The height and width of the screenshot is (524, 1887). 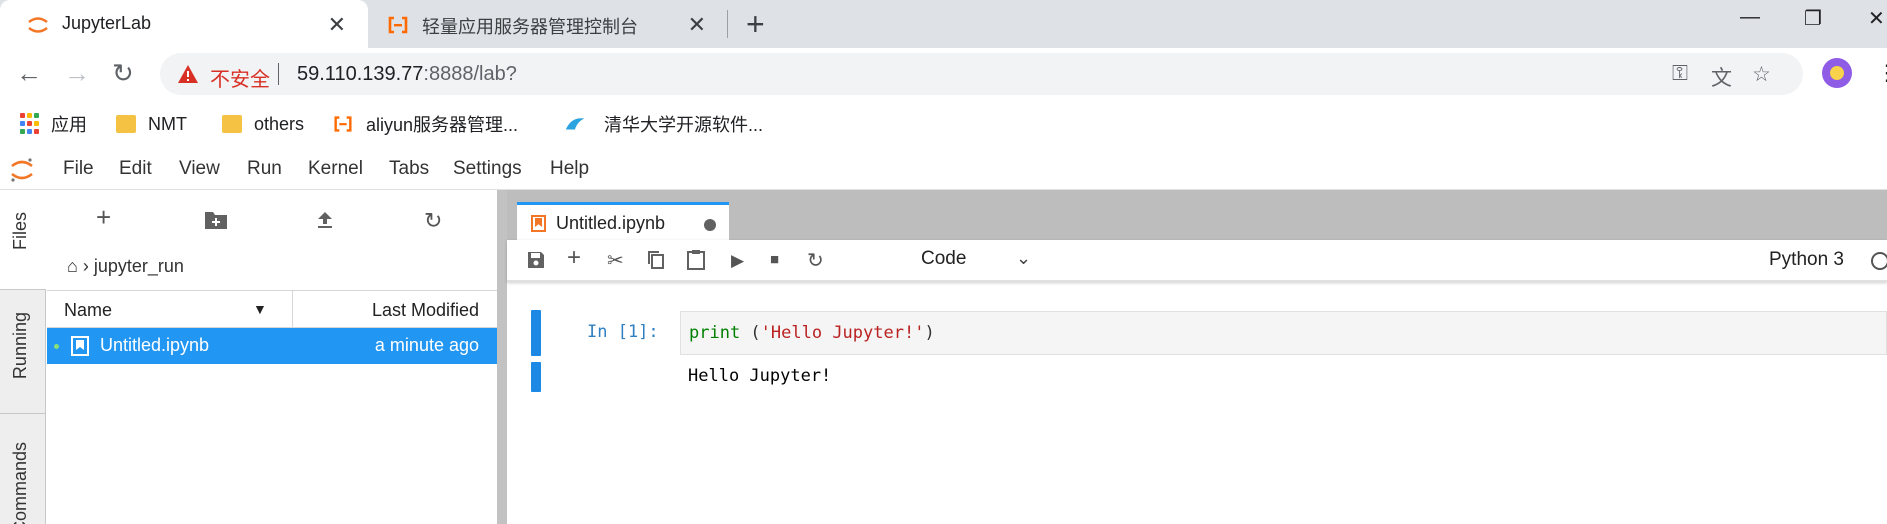 What do you see at coordinates (78, 169) in the screenshot?
I see `menu-file: File` at bounding box center [78, 169].